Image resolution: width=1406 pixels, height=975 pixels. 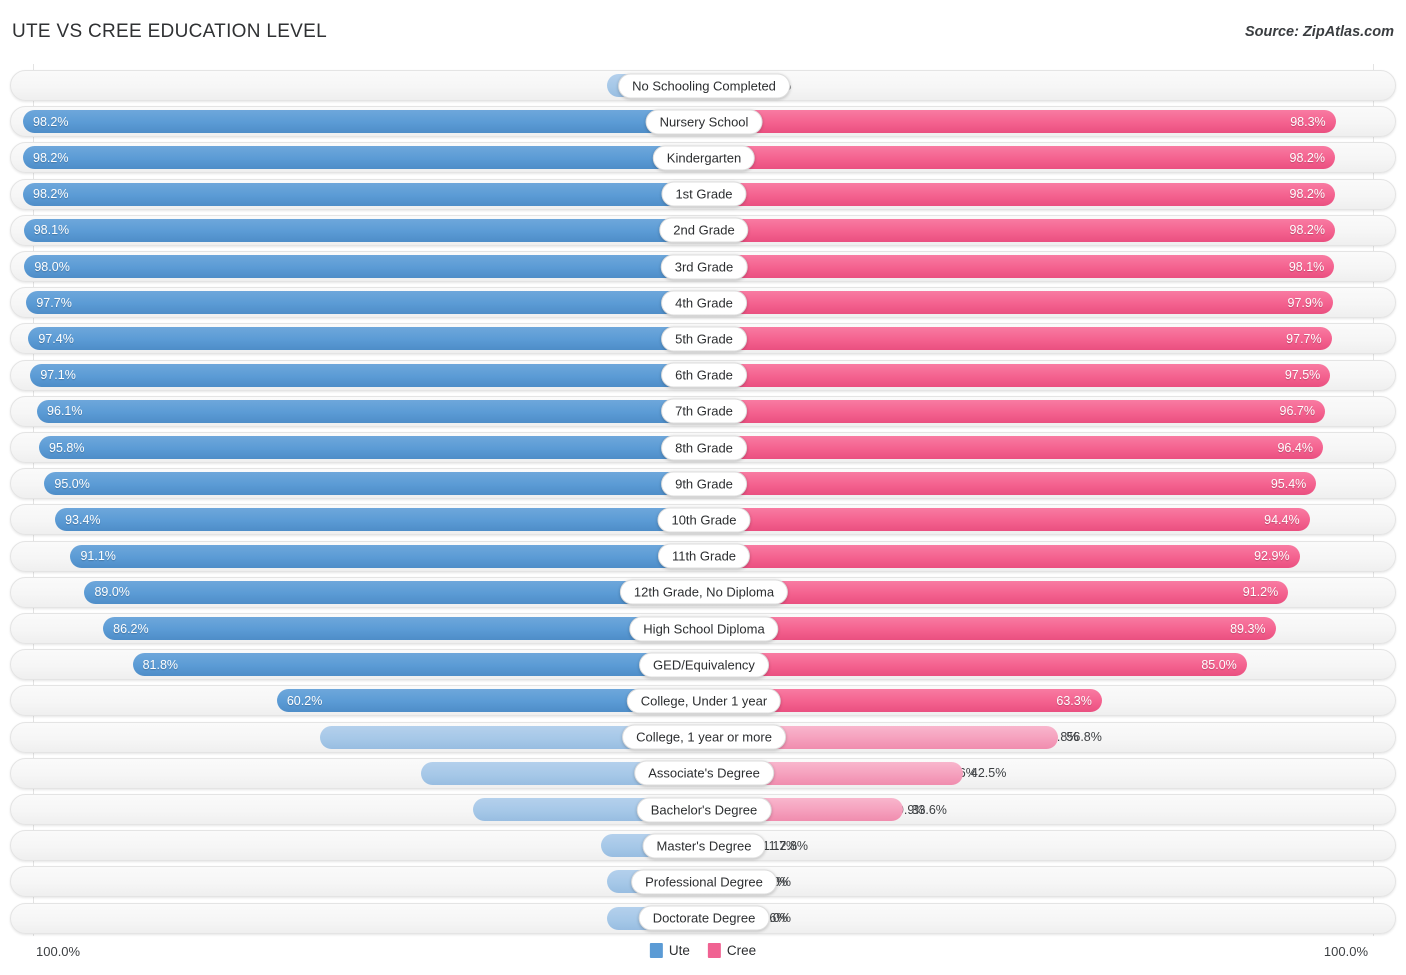 I want to click on table-row: 98.0% 98.1% 3rd Grade, so click(x=703, y=266).